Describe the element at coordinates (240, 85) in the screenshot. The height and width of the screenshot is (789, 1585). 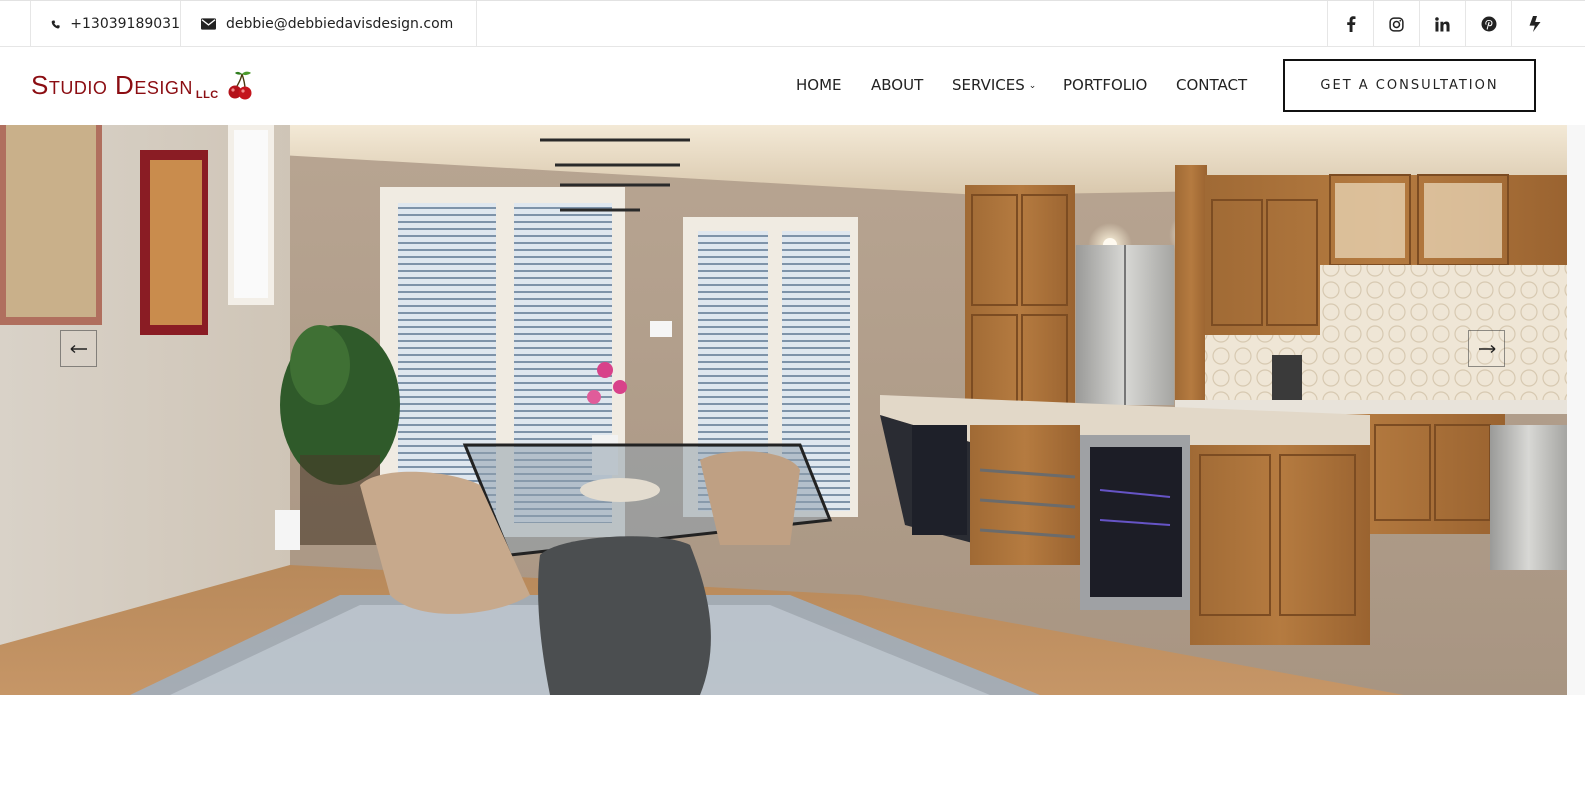
I see `cherry-icon` at that location.